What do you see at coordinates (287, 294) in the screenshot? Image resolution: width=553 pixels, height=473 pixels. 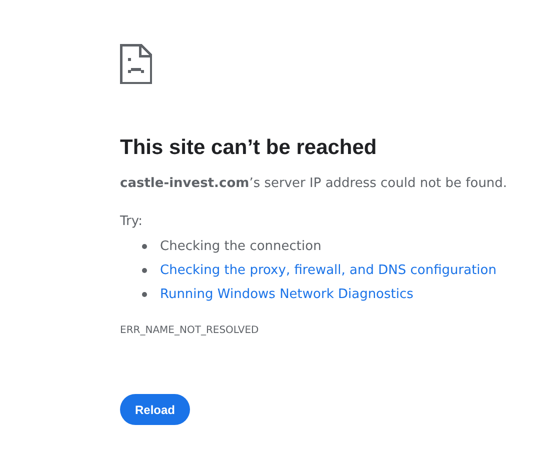 I see `suggestion-link: Running Windows Network Diagnostics` at bounding box center [287, 294].